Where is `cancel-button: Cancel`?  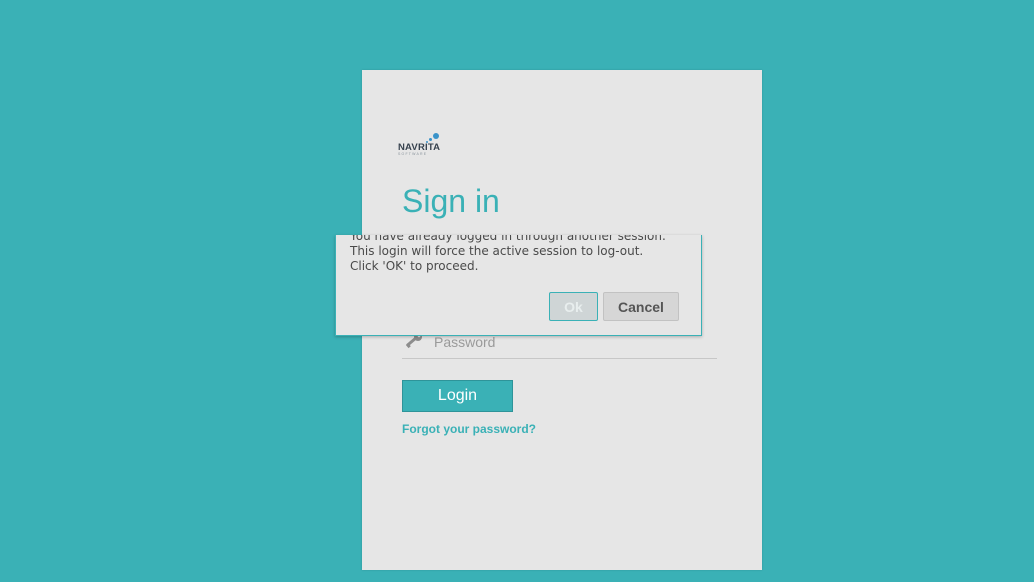
cancel-button: Cancel is located at coordinates (641, 306).